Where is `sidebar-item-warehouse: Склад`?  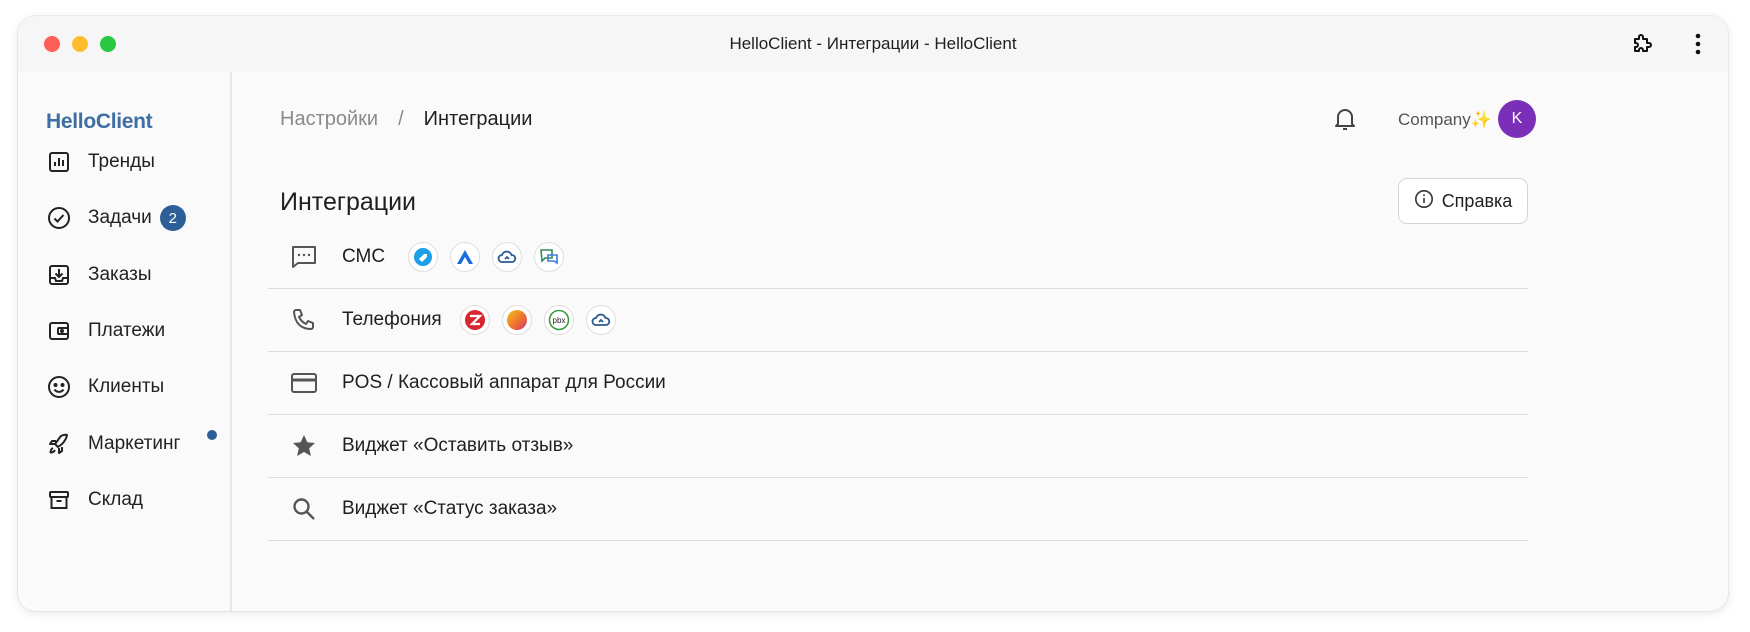
sidebar-item-warehouse: Склад is located at coordinates (136, 500).